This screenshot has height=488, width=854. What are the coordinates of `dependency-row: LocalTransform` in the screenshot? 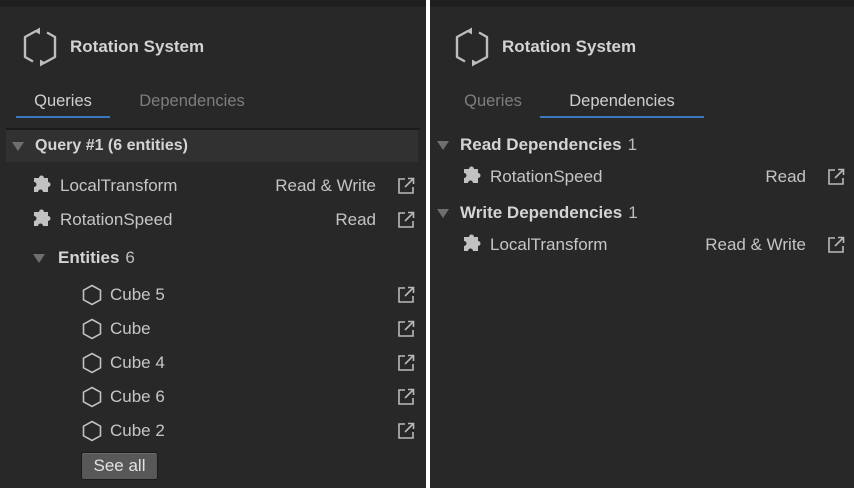 It's located at (534, 245).